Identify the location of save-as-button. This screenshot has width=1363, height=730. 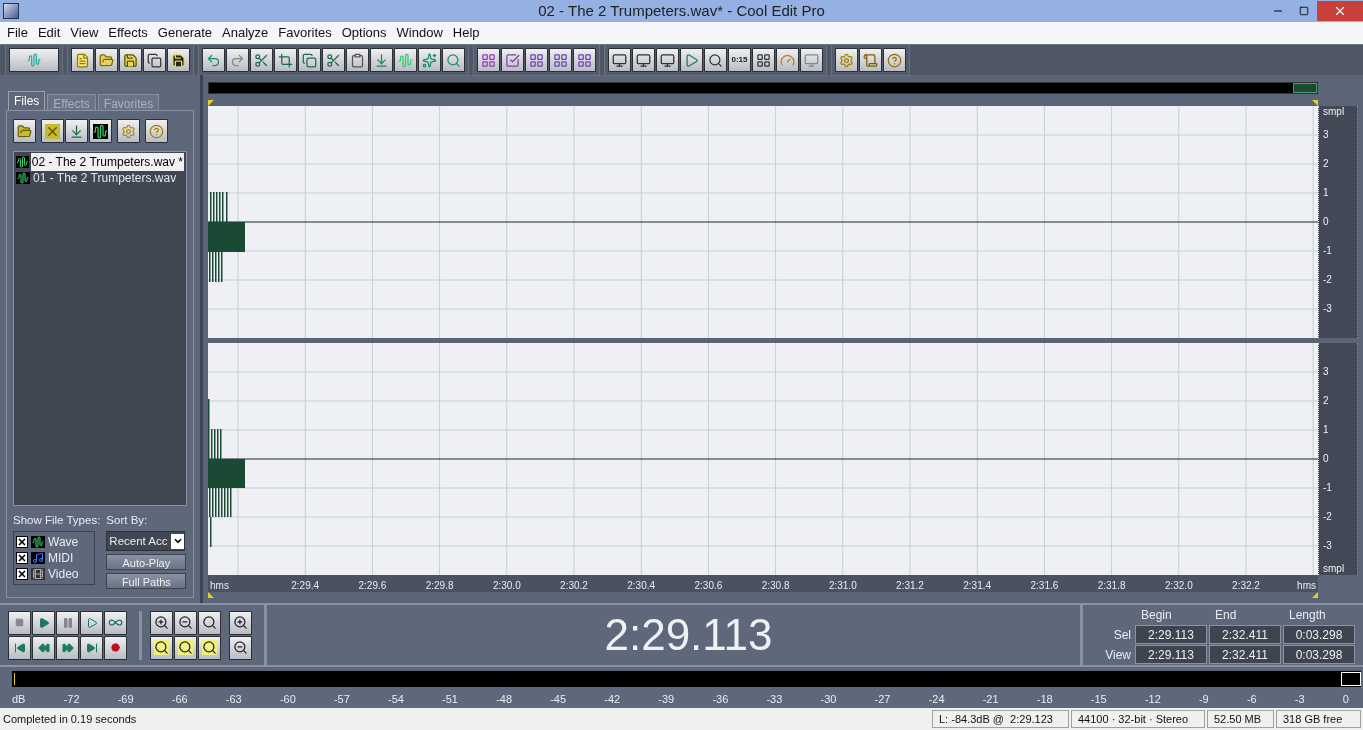
(154, 60).